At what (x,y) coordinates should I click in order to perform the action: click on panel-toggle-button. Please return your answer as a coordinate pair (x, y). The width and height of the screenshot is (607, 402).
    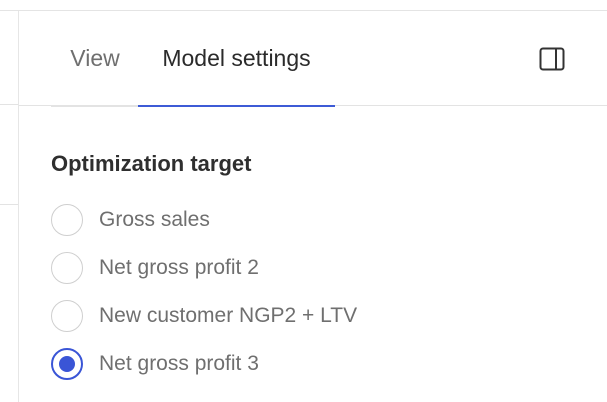
    Looking at the image, I should click on (552, 59).